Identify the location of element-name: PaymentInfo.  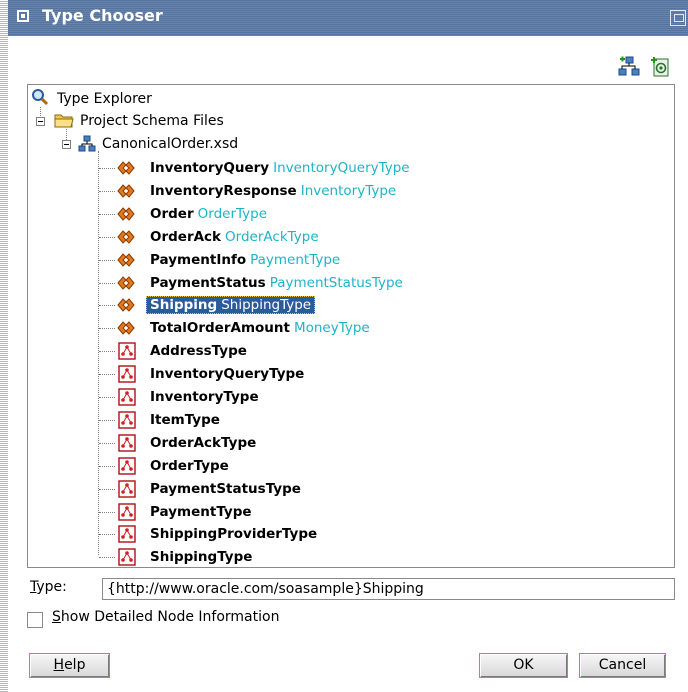
(198, 259).